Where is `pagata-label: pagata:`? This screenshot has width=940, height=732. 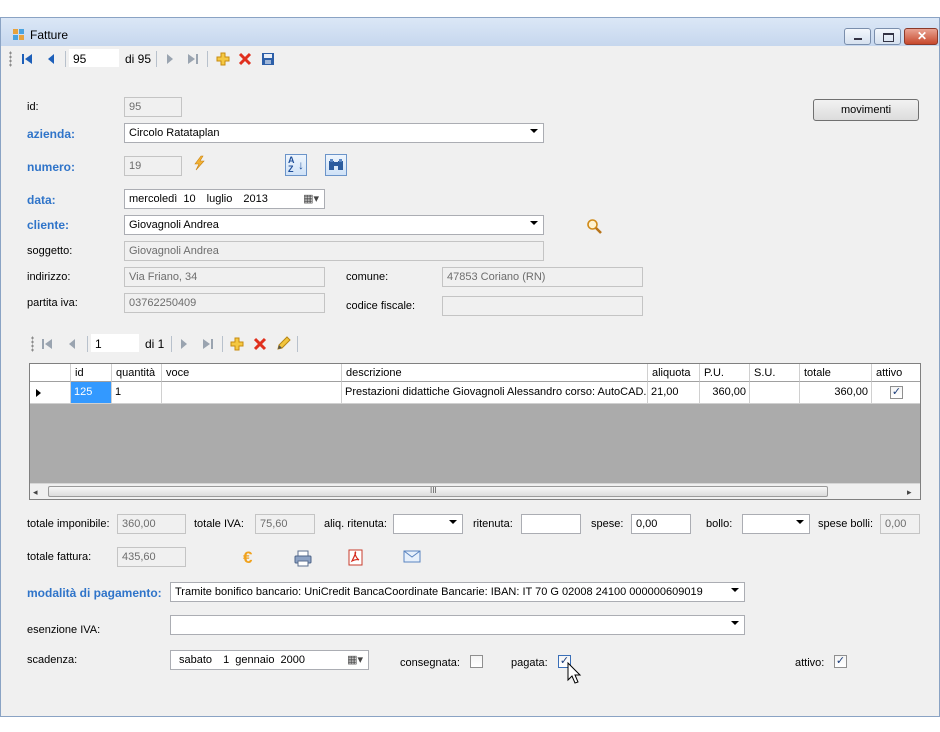
pagata-label: pagata: is located at coordinates (529, 663).